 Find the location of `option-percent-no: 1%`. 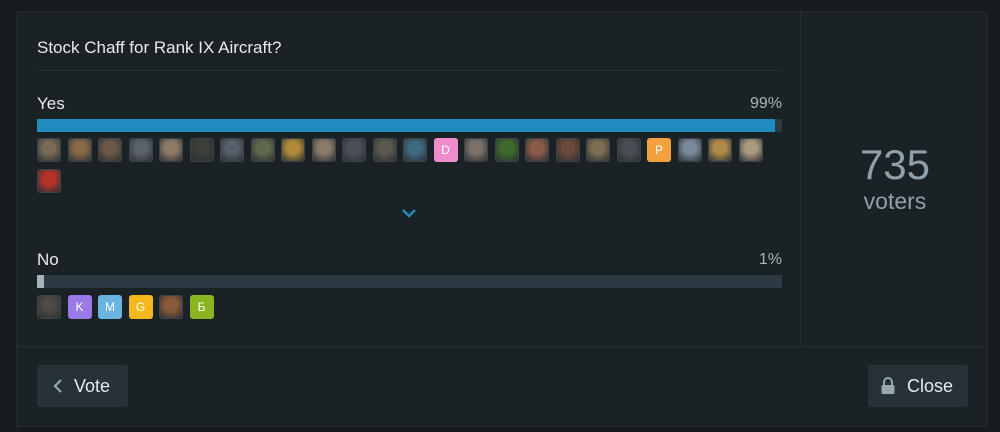

option-percent-no: 1% is located at coordinates (770, 259).